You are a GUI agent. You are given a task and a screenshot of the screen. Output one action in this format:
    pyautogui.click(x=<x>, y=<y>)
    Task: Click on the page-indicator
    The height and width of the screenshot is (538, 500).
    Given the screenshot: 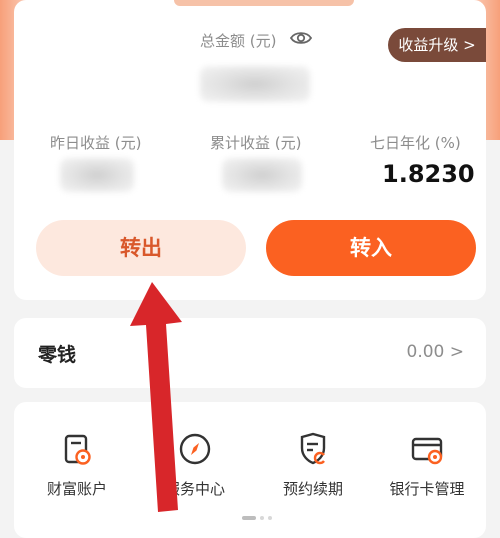 What is the action you would take?
    pyautogui.click(x=257, y=514)
    